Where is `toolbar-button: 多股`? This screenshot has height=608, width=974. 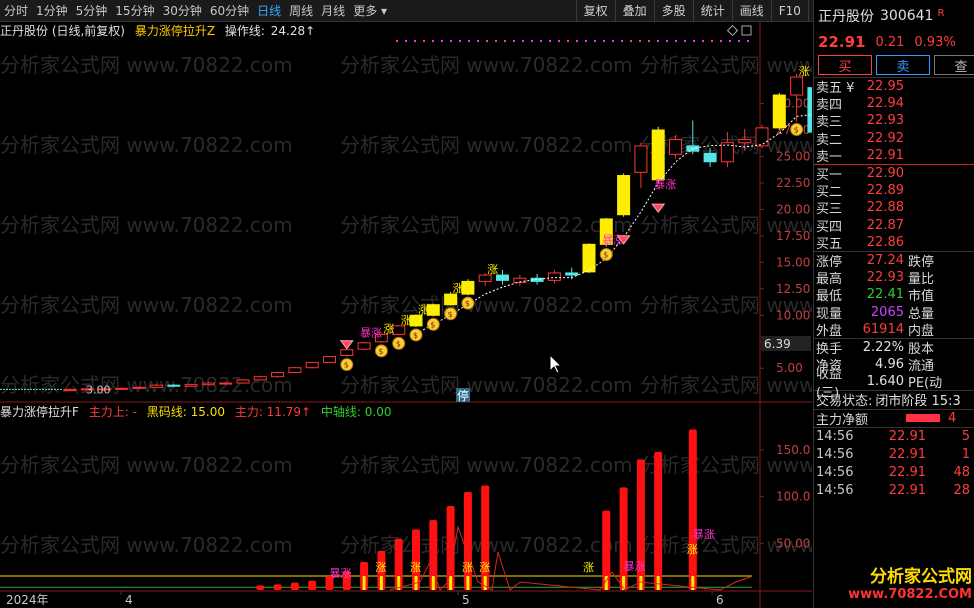
toolbar-button: 多股 is located at coordinates (673, 11).